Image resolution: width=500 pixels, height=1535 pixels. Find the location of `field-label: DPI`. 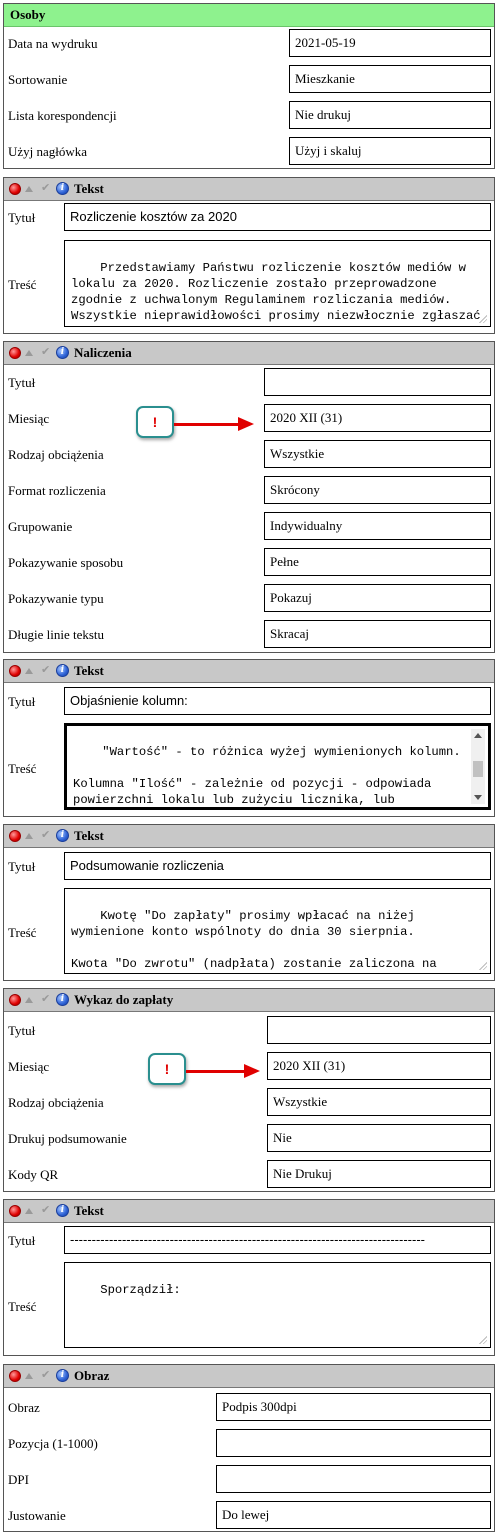

field-label: DPI is located at coordinates (18, 1479).